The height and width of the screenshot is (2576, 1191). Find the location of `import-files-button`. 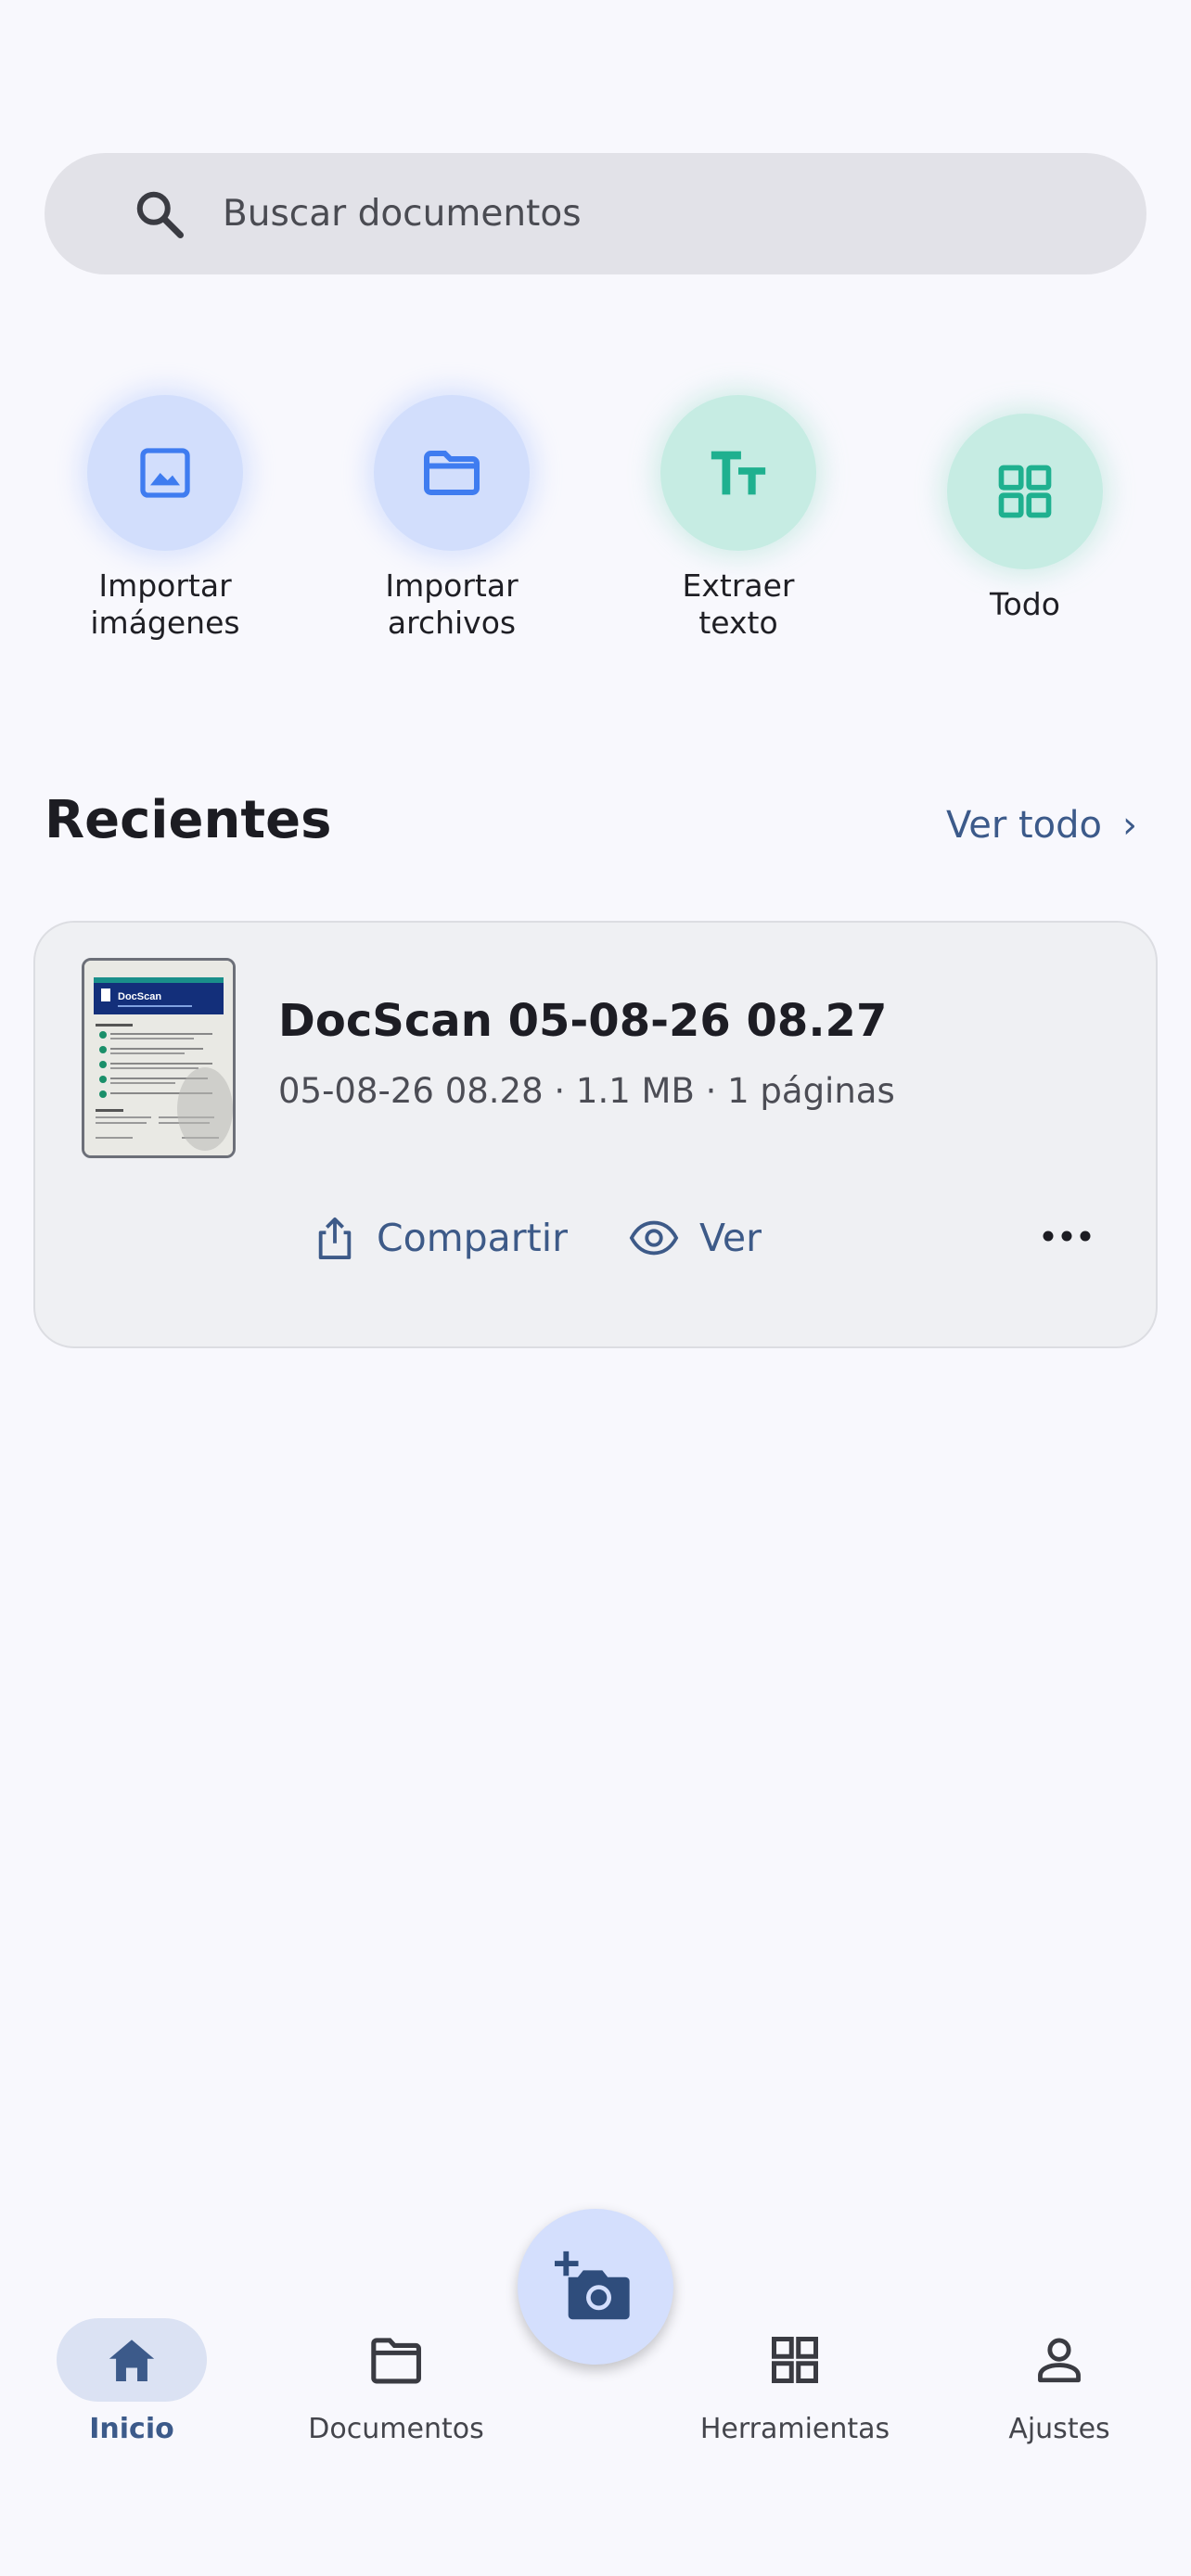

import-files-button is located at coordinates (452, 473).